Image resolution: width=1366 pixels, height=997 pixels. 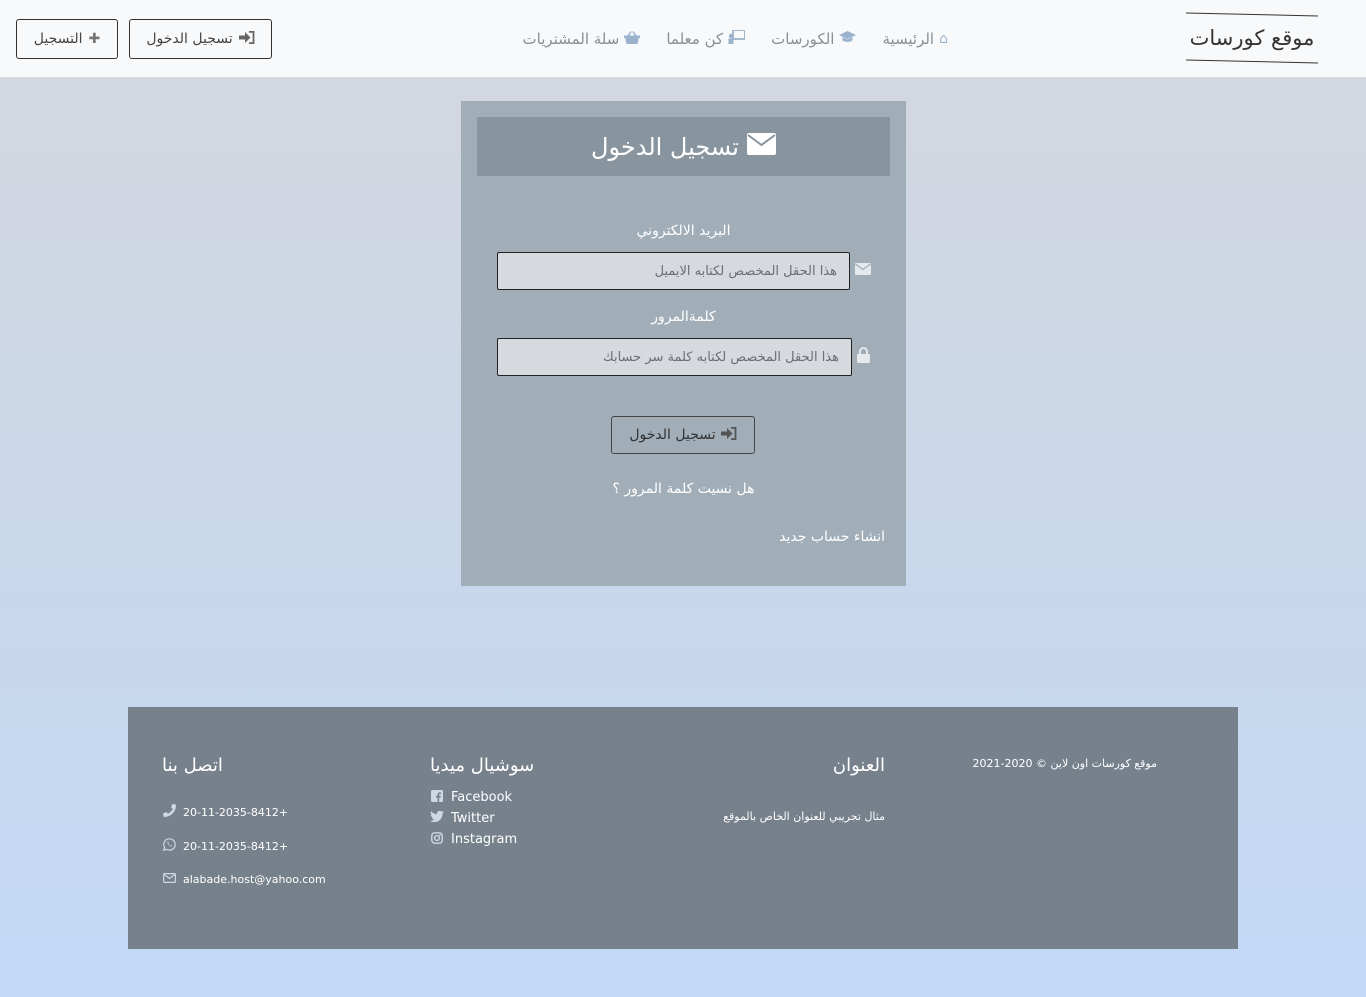 What do you see at coordinates (473, 818) in the screenshot?
I see `twitter-label: Twitter` at bounding box center [473, 818].